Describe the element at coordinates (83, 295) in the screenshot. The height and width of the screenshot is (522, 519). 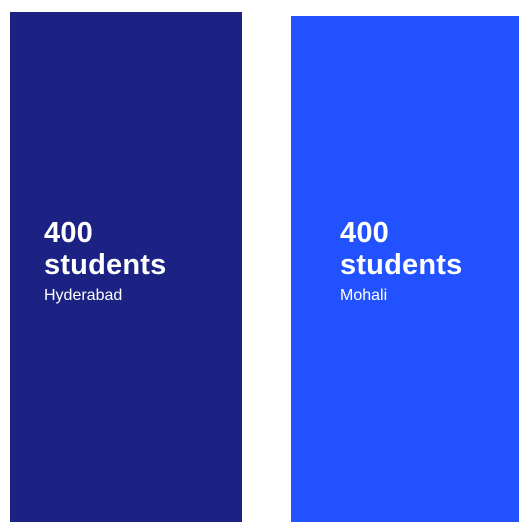
I see `campus-location: Hyderabad` at that location.